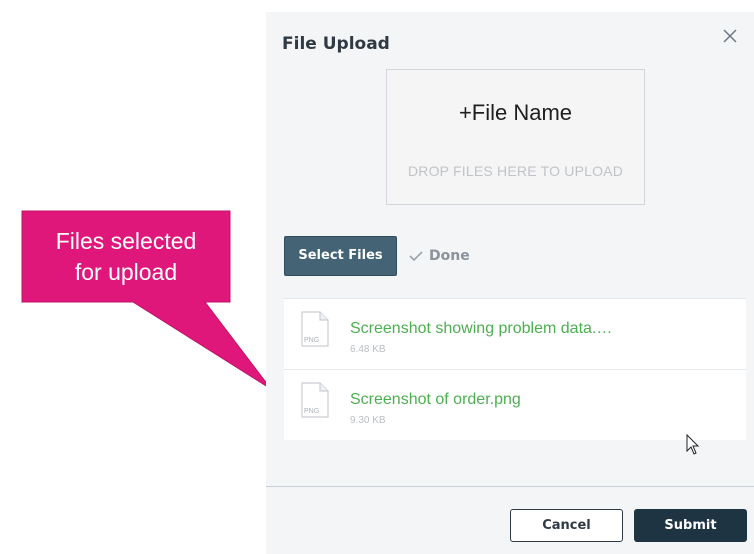 This screenshot has width=754, height=554. Describe the element at coordinates (416, 256) in the screenshot. I see `check-icon` at that location.